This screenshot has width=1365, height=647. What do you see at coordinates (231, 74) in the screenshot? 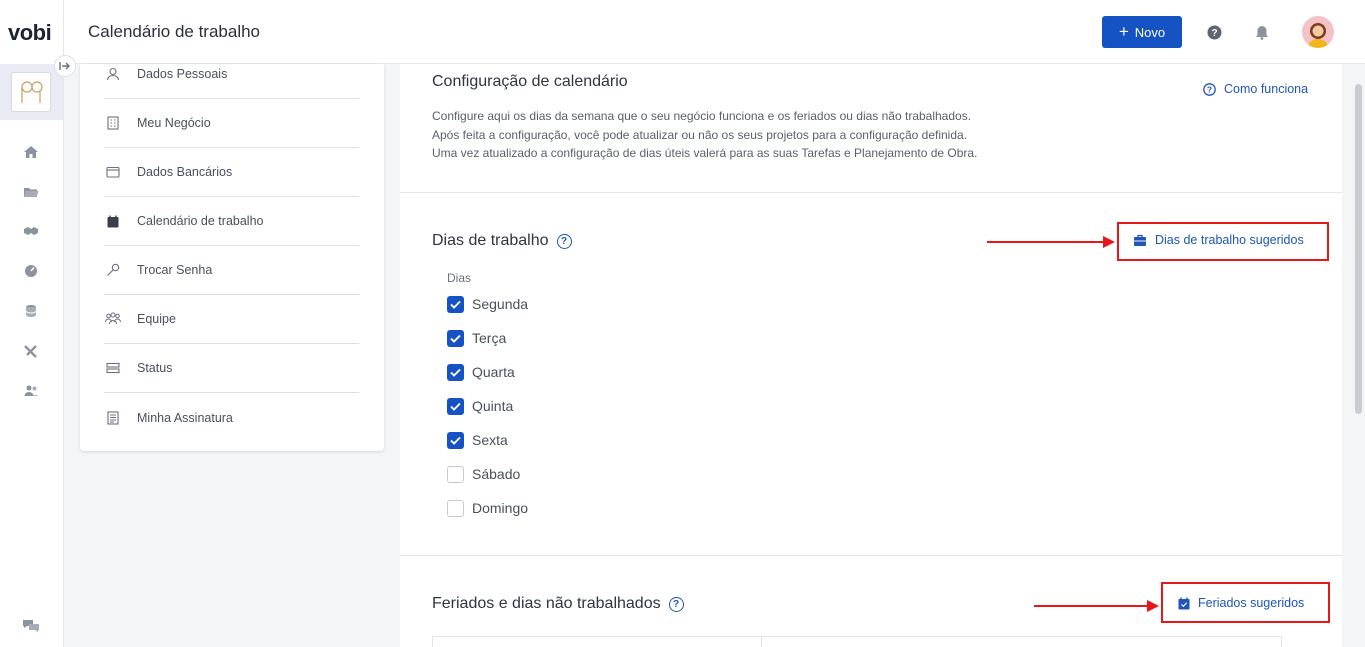
I see `menu-item-personal-data: Dados Pessoais` at bounding box center [231, 74].